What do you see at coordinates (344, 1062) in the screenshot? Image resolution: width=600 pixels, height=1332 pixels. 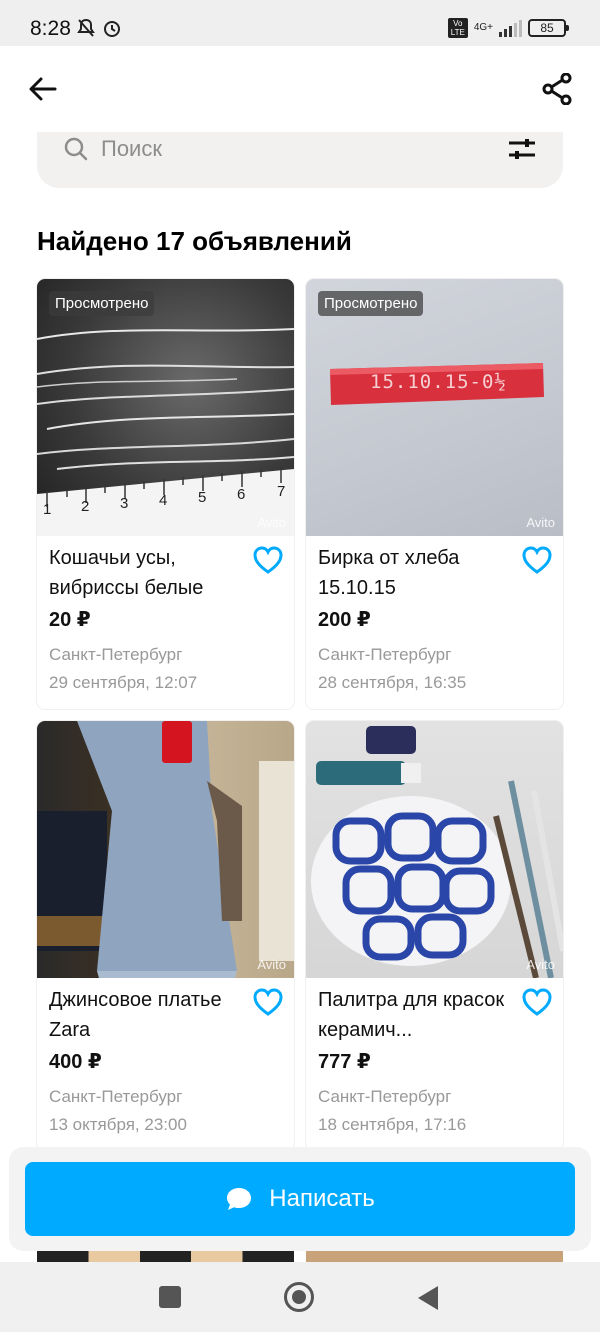 I see `listing-price: 777 ₽` at bounding box center [344, 1062].